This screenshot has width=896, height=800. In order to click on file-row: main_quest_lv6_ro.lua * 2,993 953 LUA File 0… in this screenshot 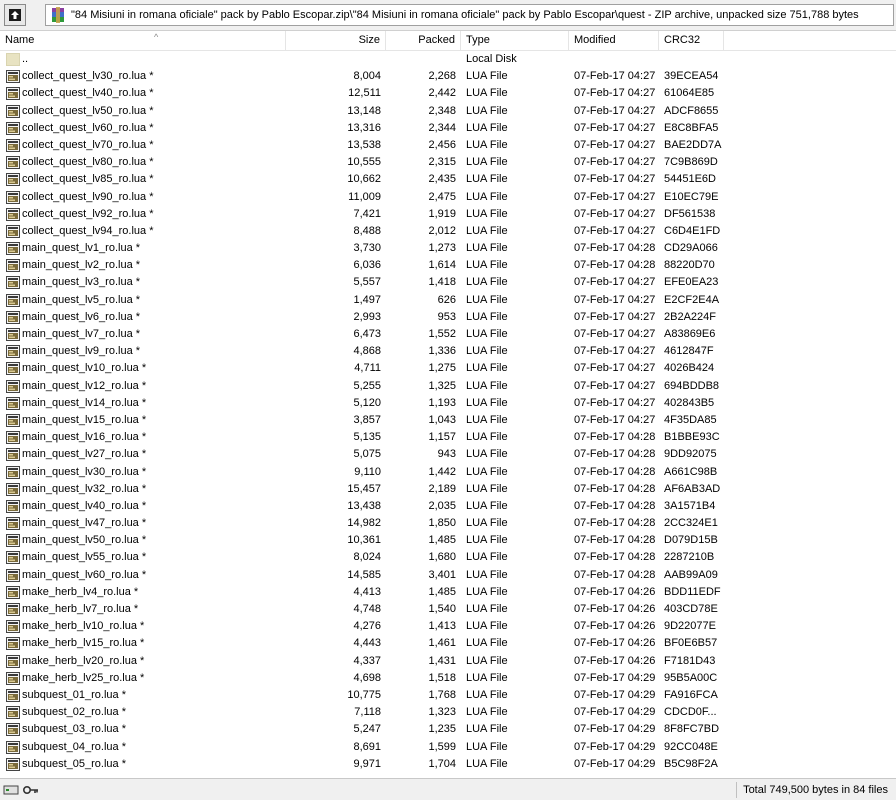, I will do `click(448, 317)`.